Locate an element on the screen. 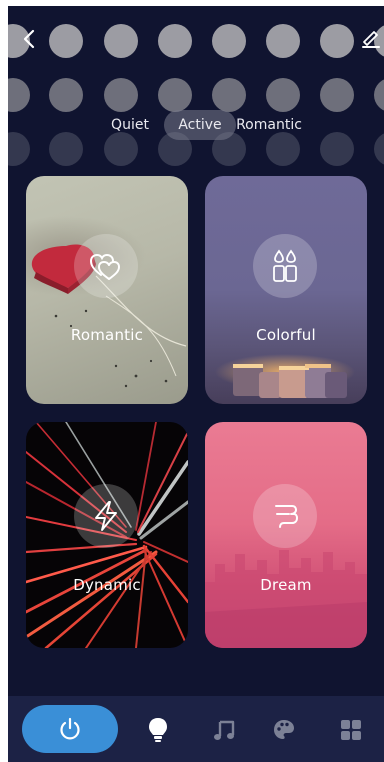 This screenshot has height=762, width=384. drops-icon is located at coordinates (285, 265).